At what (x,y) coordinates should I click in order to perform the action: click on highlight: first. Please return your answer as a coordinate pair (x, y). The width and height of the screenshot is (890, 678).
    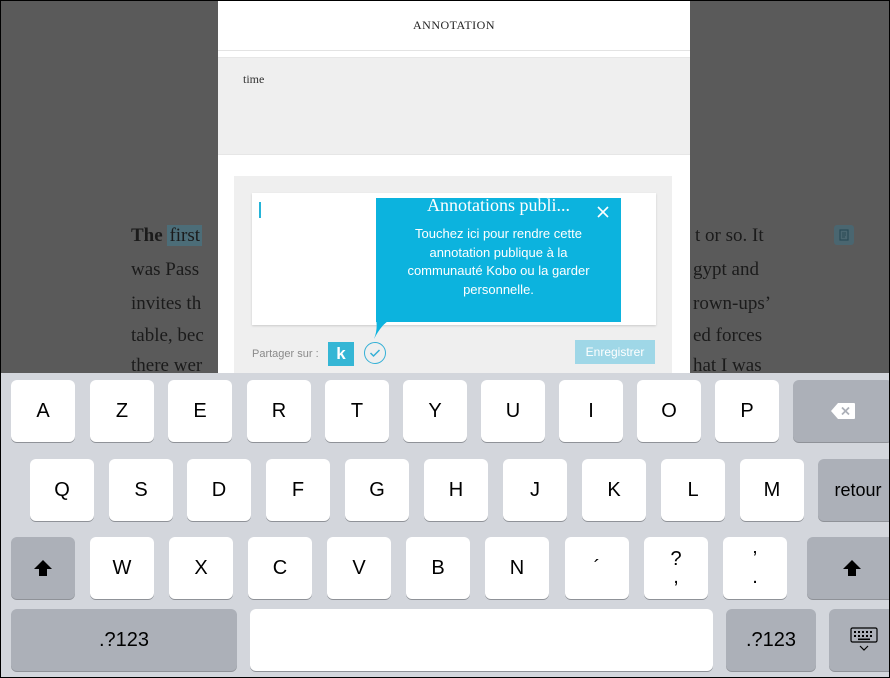
    Looking at the image, I should click on (185, 235).